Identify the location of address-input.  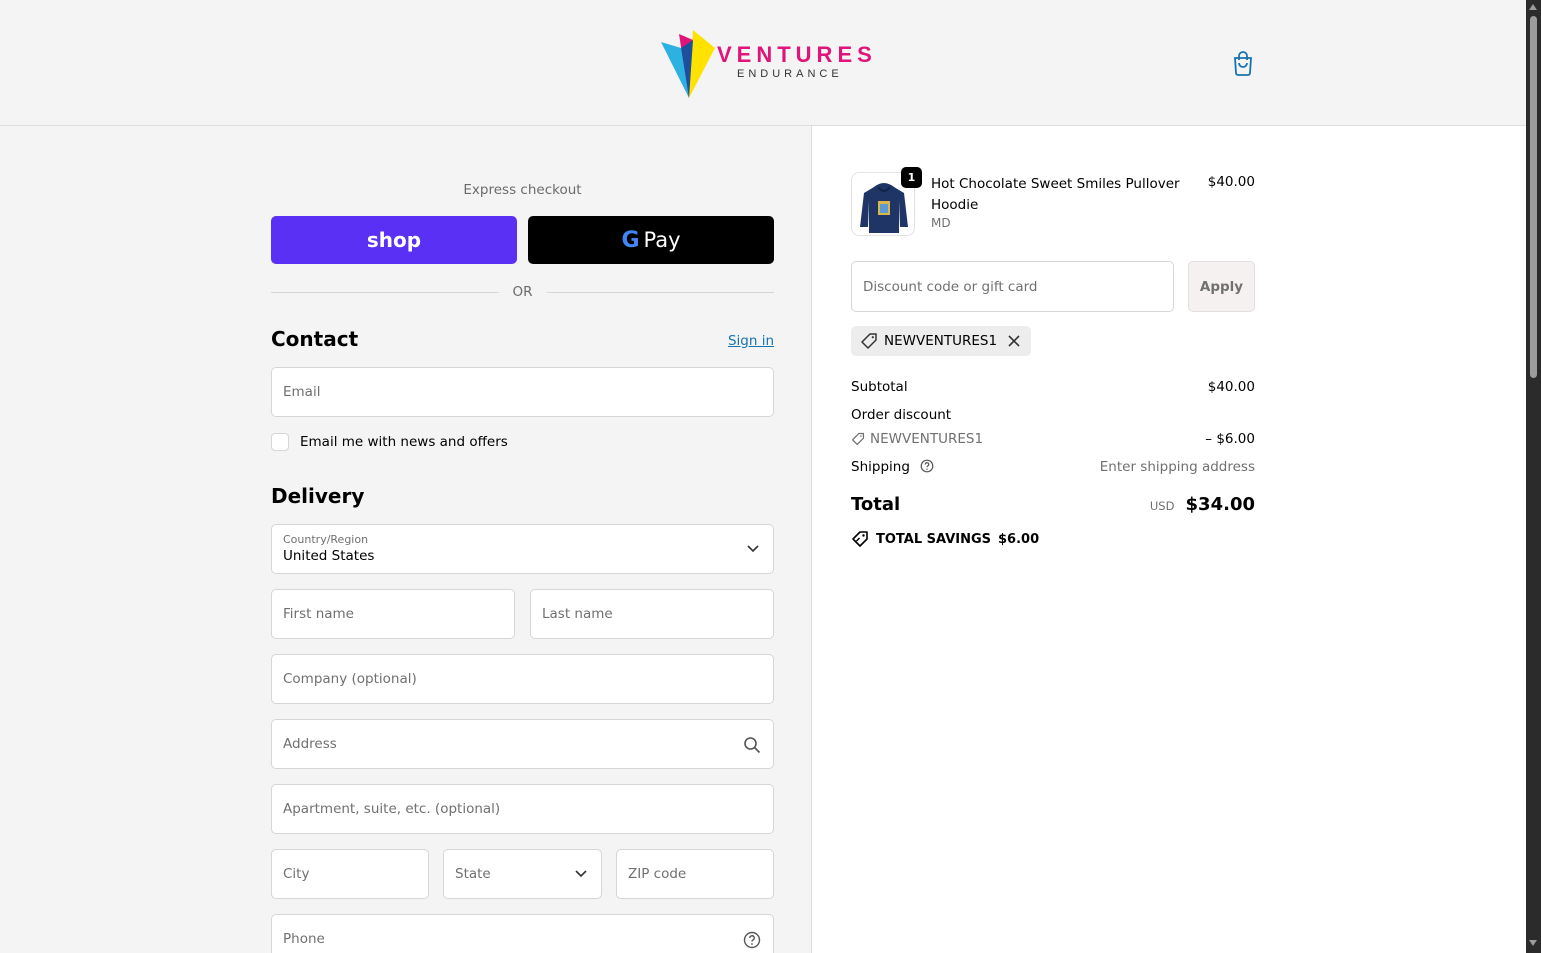
(522, 744).